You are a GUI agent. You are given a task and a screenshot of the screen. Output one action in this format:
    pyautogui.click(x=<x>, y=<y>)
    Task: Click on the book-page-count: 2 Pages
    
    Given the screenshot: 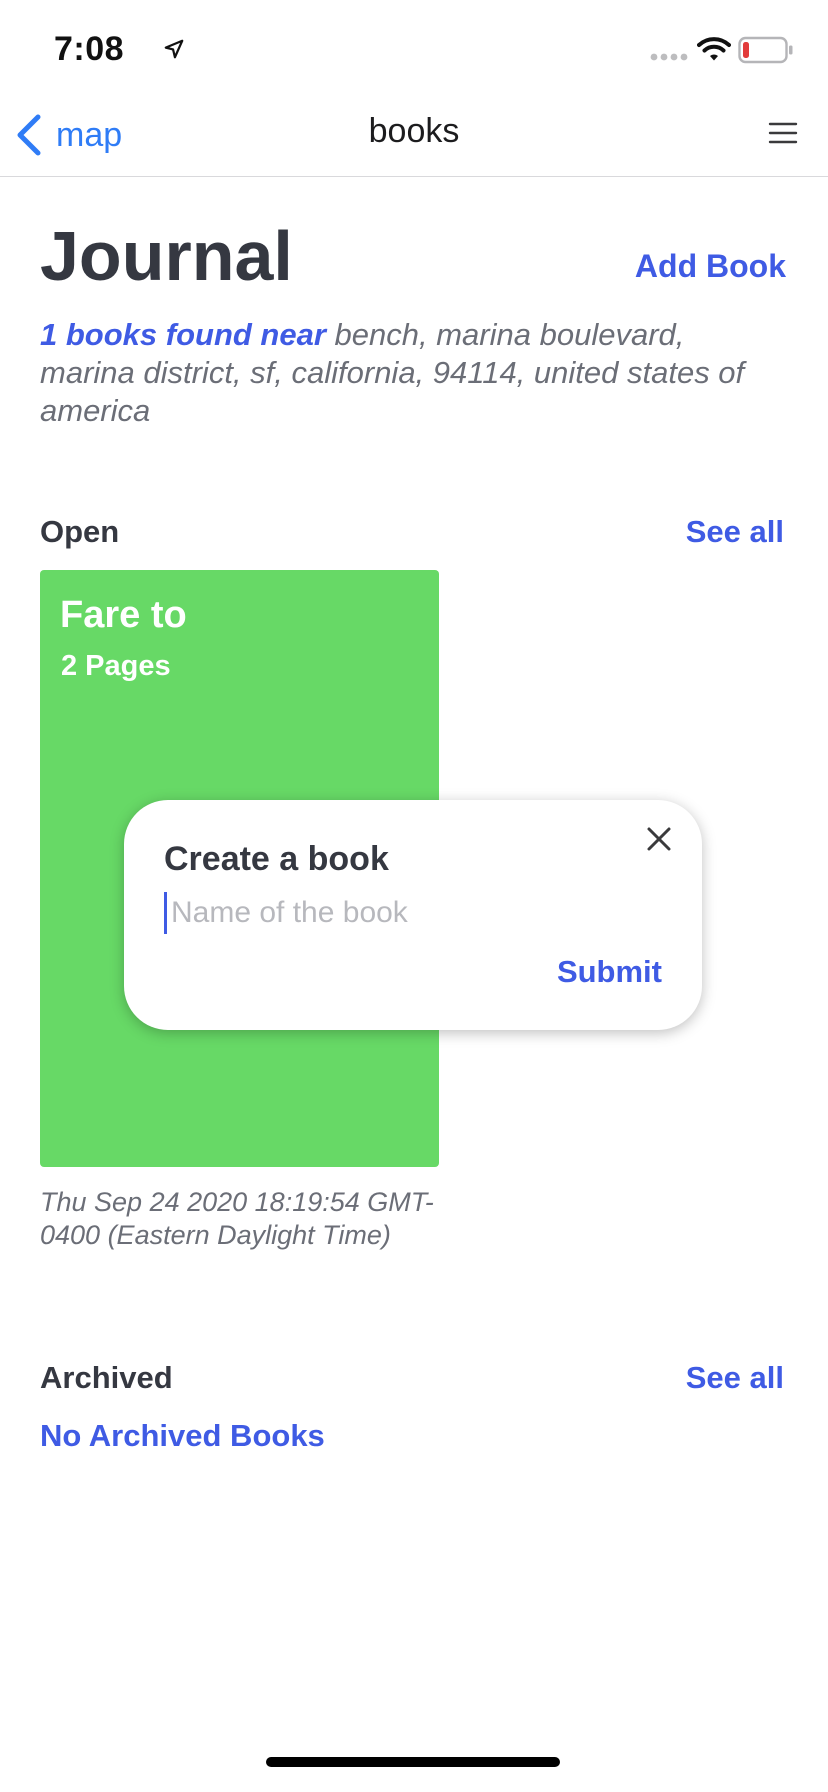 What is the action you would take?
    pyautogui.click(x=116, y=666)
    